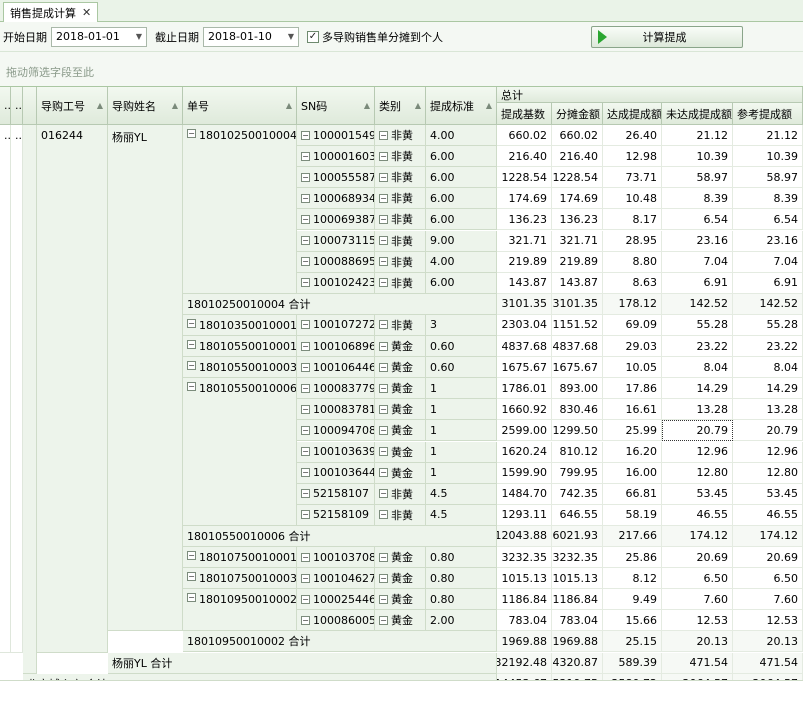 This screenshot has width=803, height=704. Describe the element at coordinates (768, 536) in the screenshot. I see `ref-value: 174.12` at that location.